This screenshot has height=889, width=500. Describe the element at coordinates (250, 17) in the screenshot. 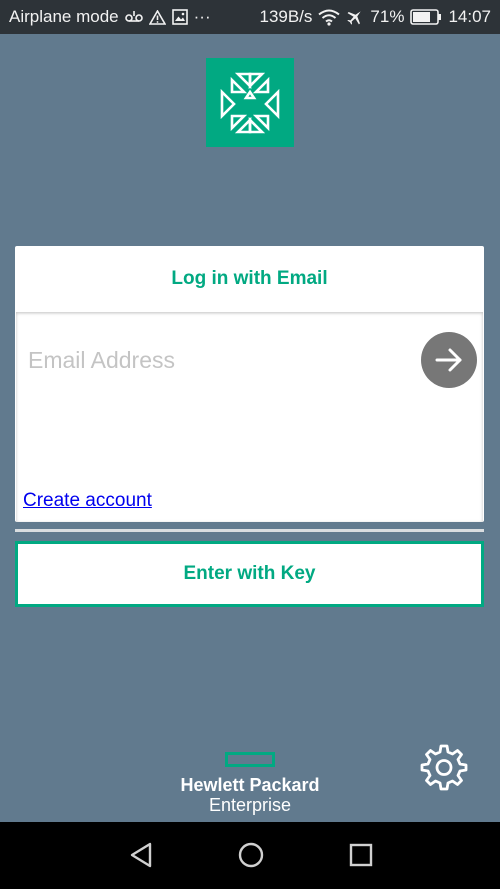

I see `status-bar: Airplane mode ··· 139B/s 71% 14:07` at that location.